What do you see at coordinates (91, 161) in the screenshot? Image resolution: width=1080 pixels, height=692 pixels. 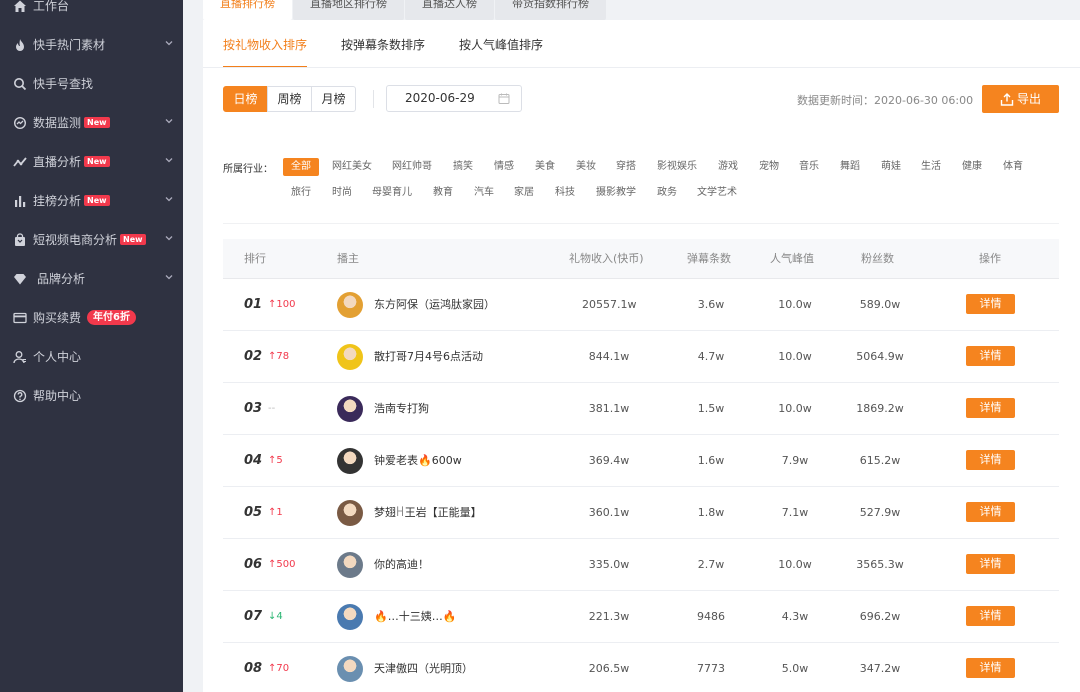 I see `sidebar-item-live-analysis: 直播分析 New` at bounding box center [91, 161].